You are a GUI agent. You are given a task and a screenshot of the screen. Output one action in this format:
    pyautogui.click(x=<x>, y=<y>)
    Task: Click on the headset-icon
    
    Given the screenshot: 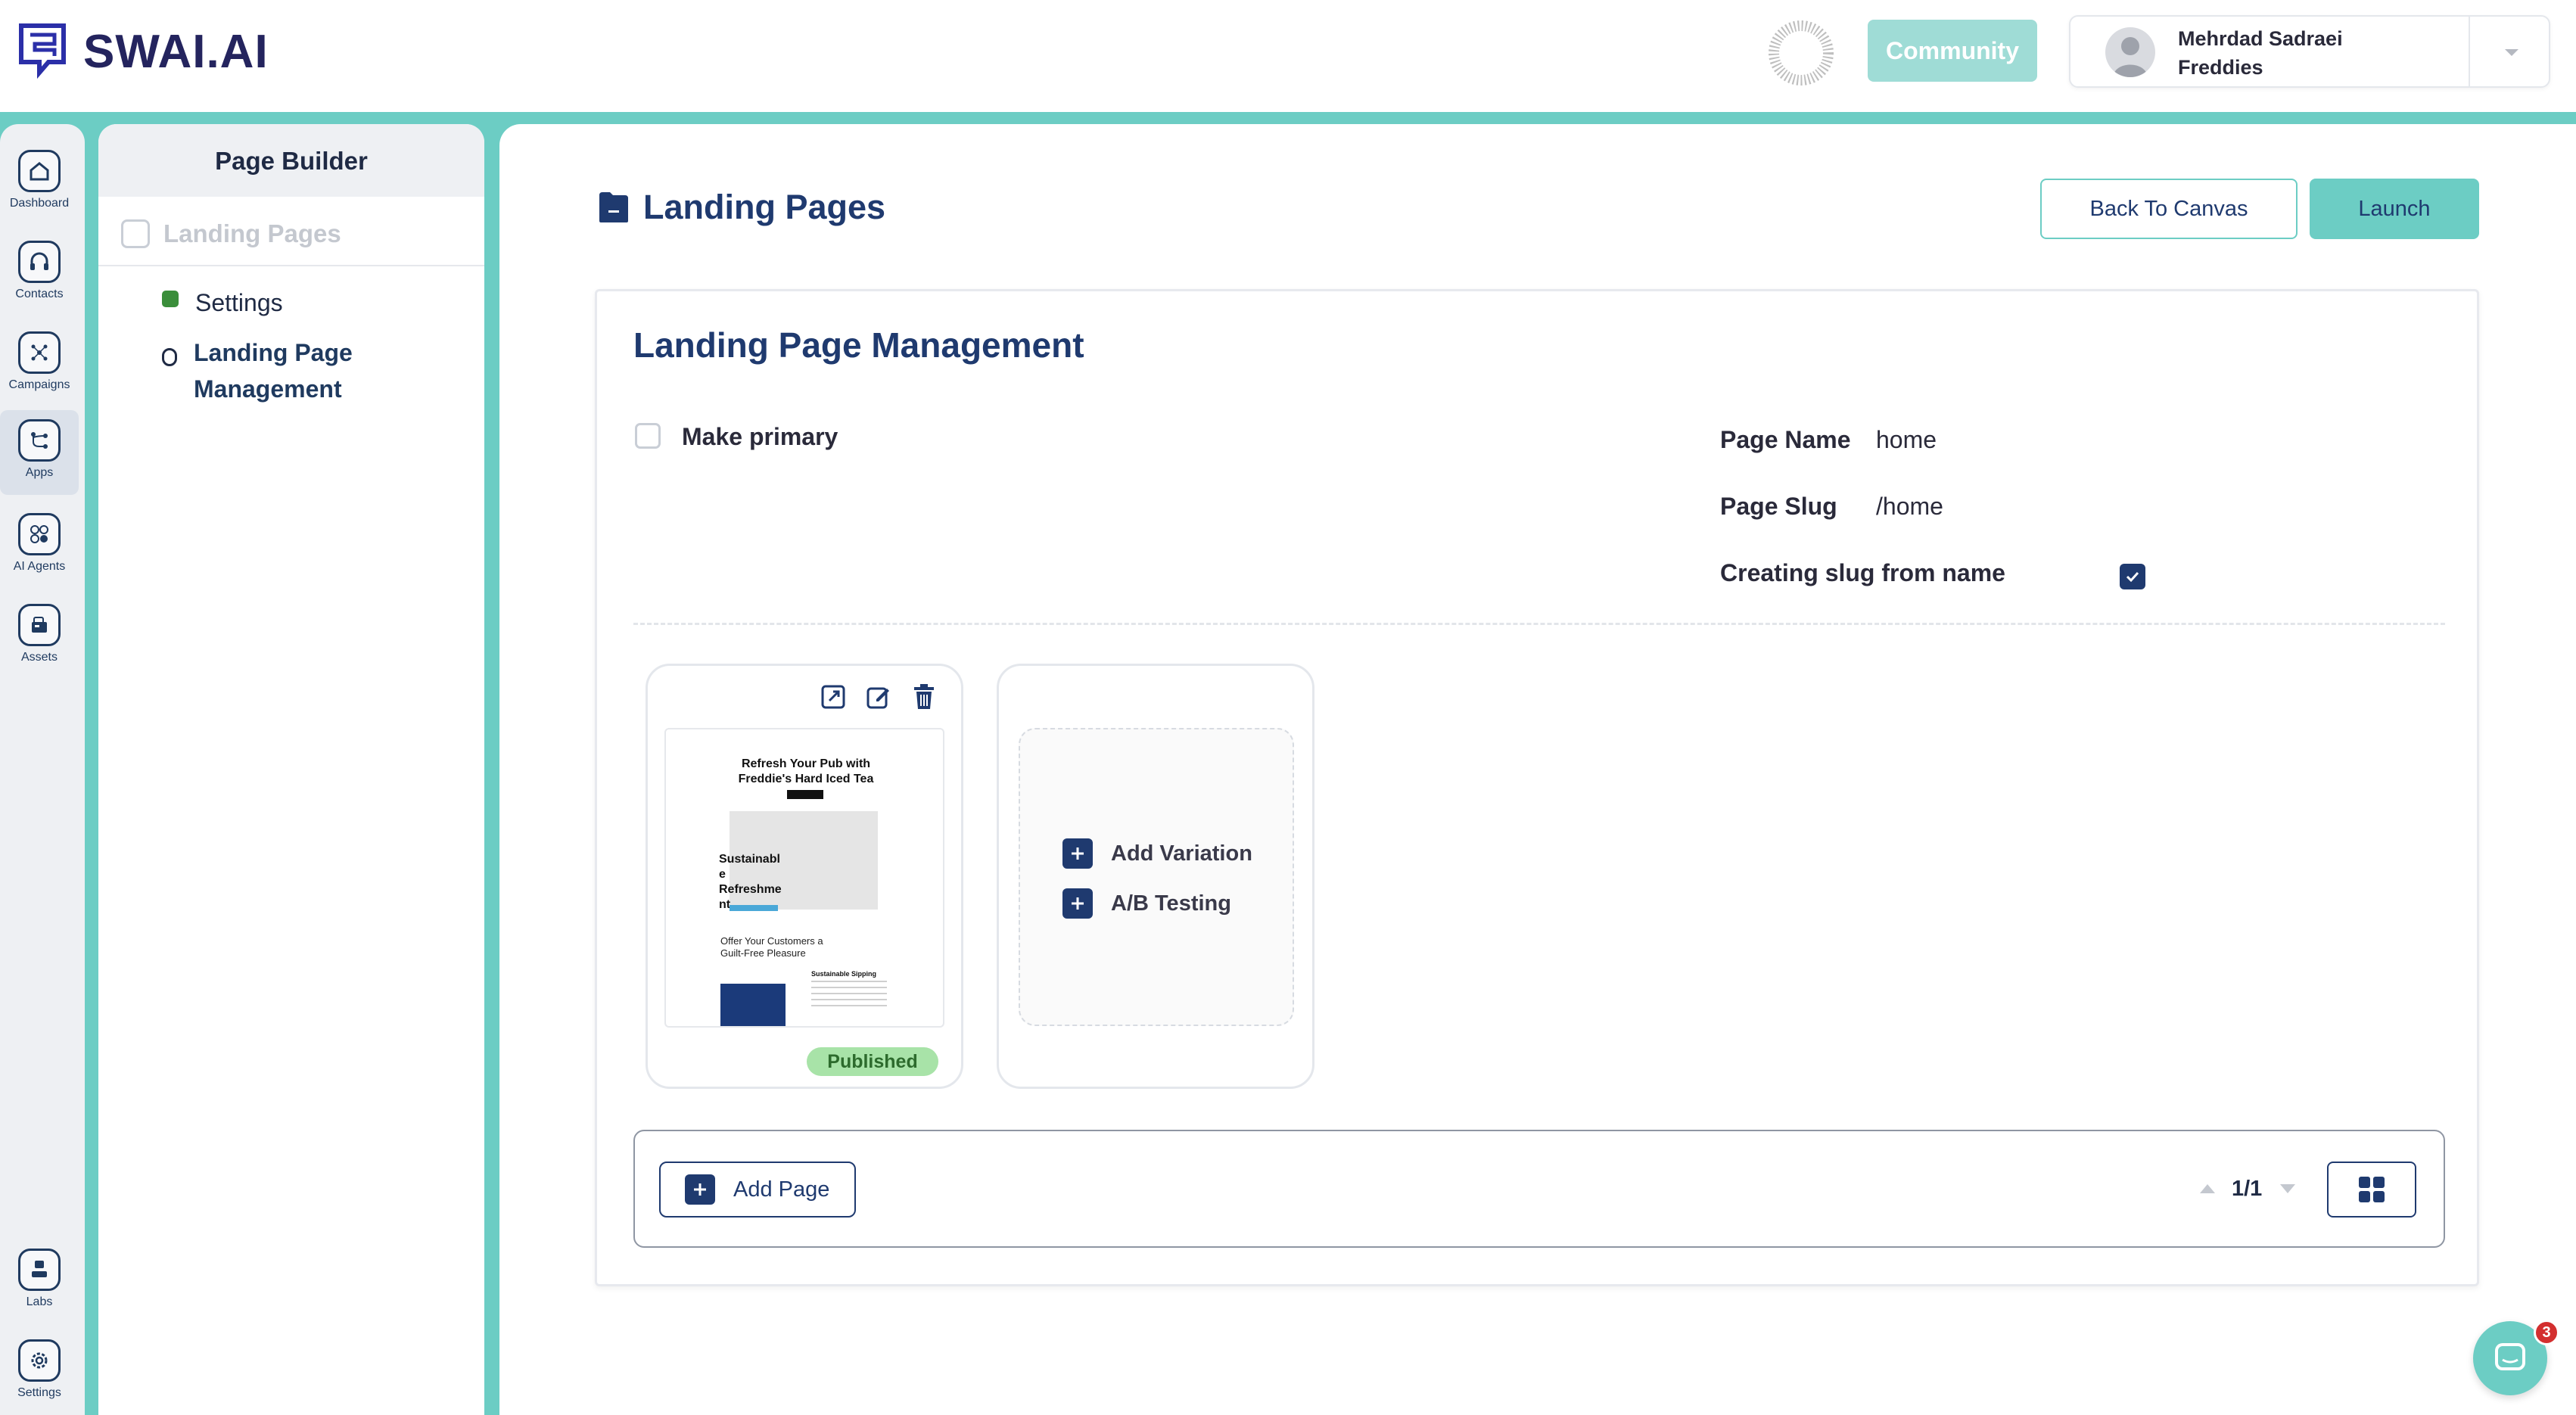 What is the action you would take?
    pyautogui.click(x=39, y=262)
    